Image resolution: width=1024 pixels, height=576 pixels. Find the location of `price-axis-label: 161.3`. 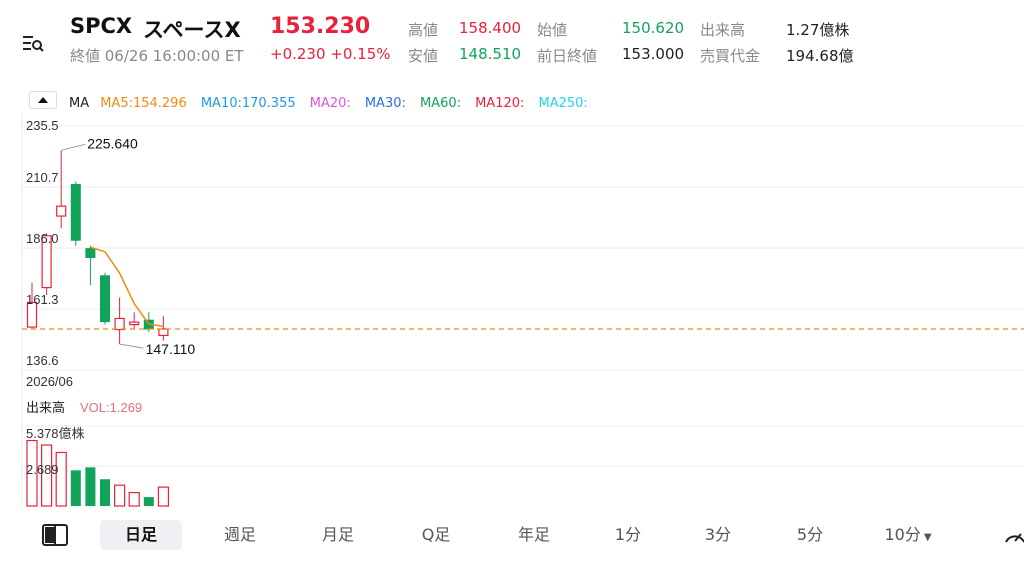

price-axis-label: 161.3 is located at coordinates (42, 299).